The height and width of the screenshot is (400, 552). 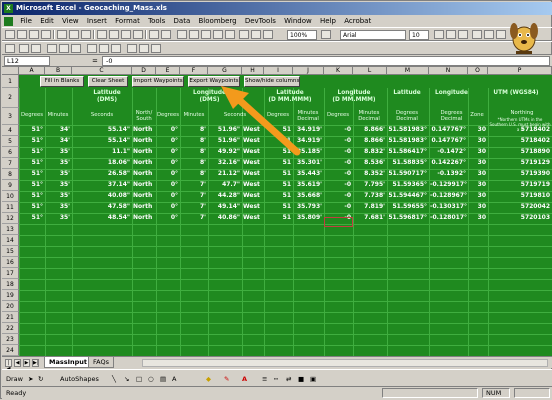 I want to click on row-header-24: 24, so click(x=10, y=350).